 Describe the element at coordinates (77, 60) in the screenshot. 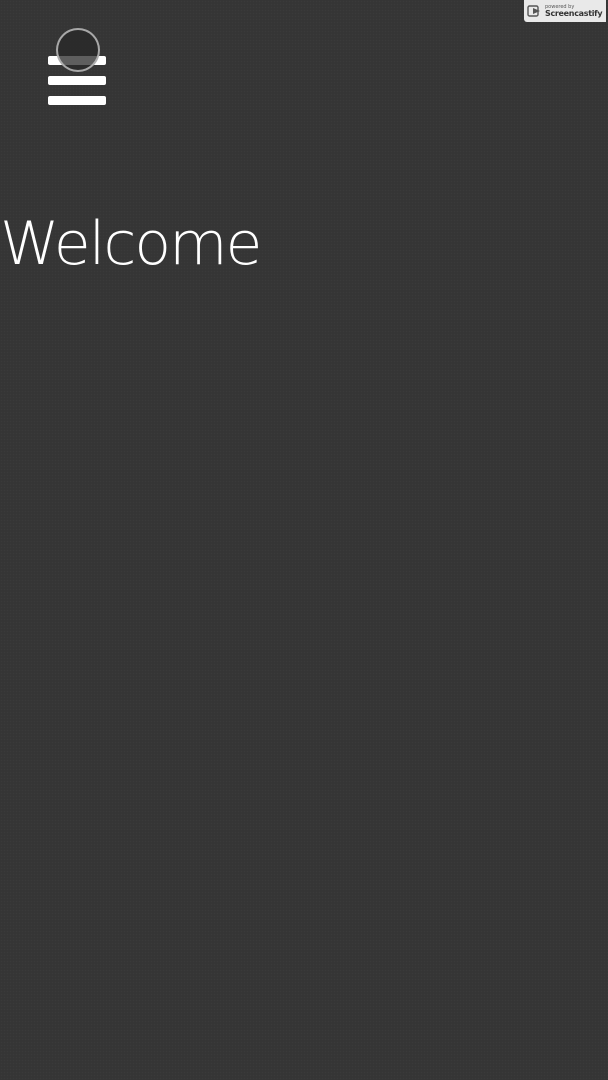

I see `hamburger-menu-icon-bar-top` at that location.